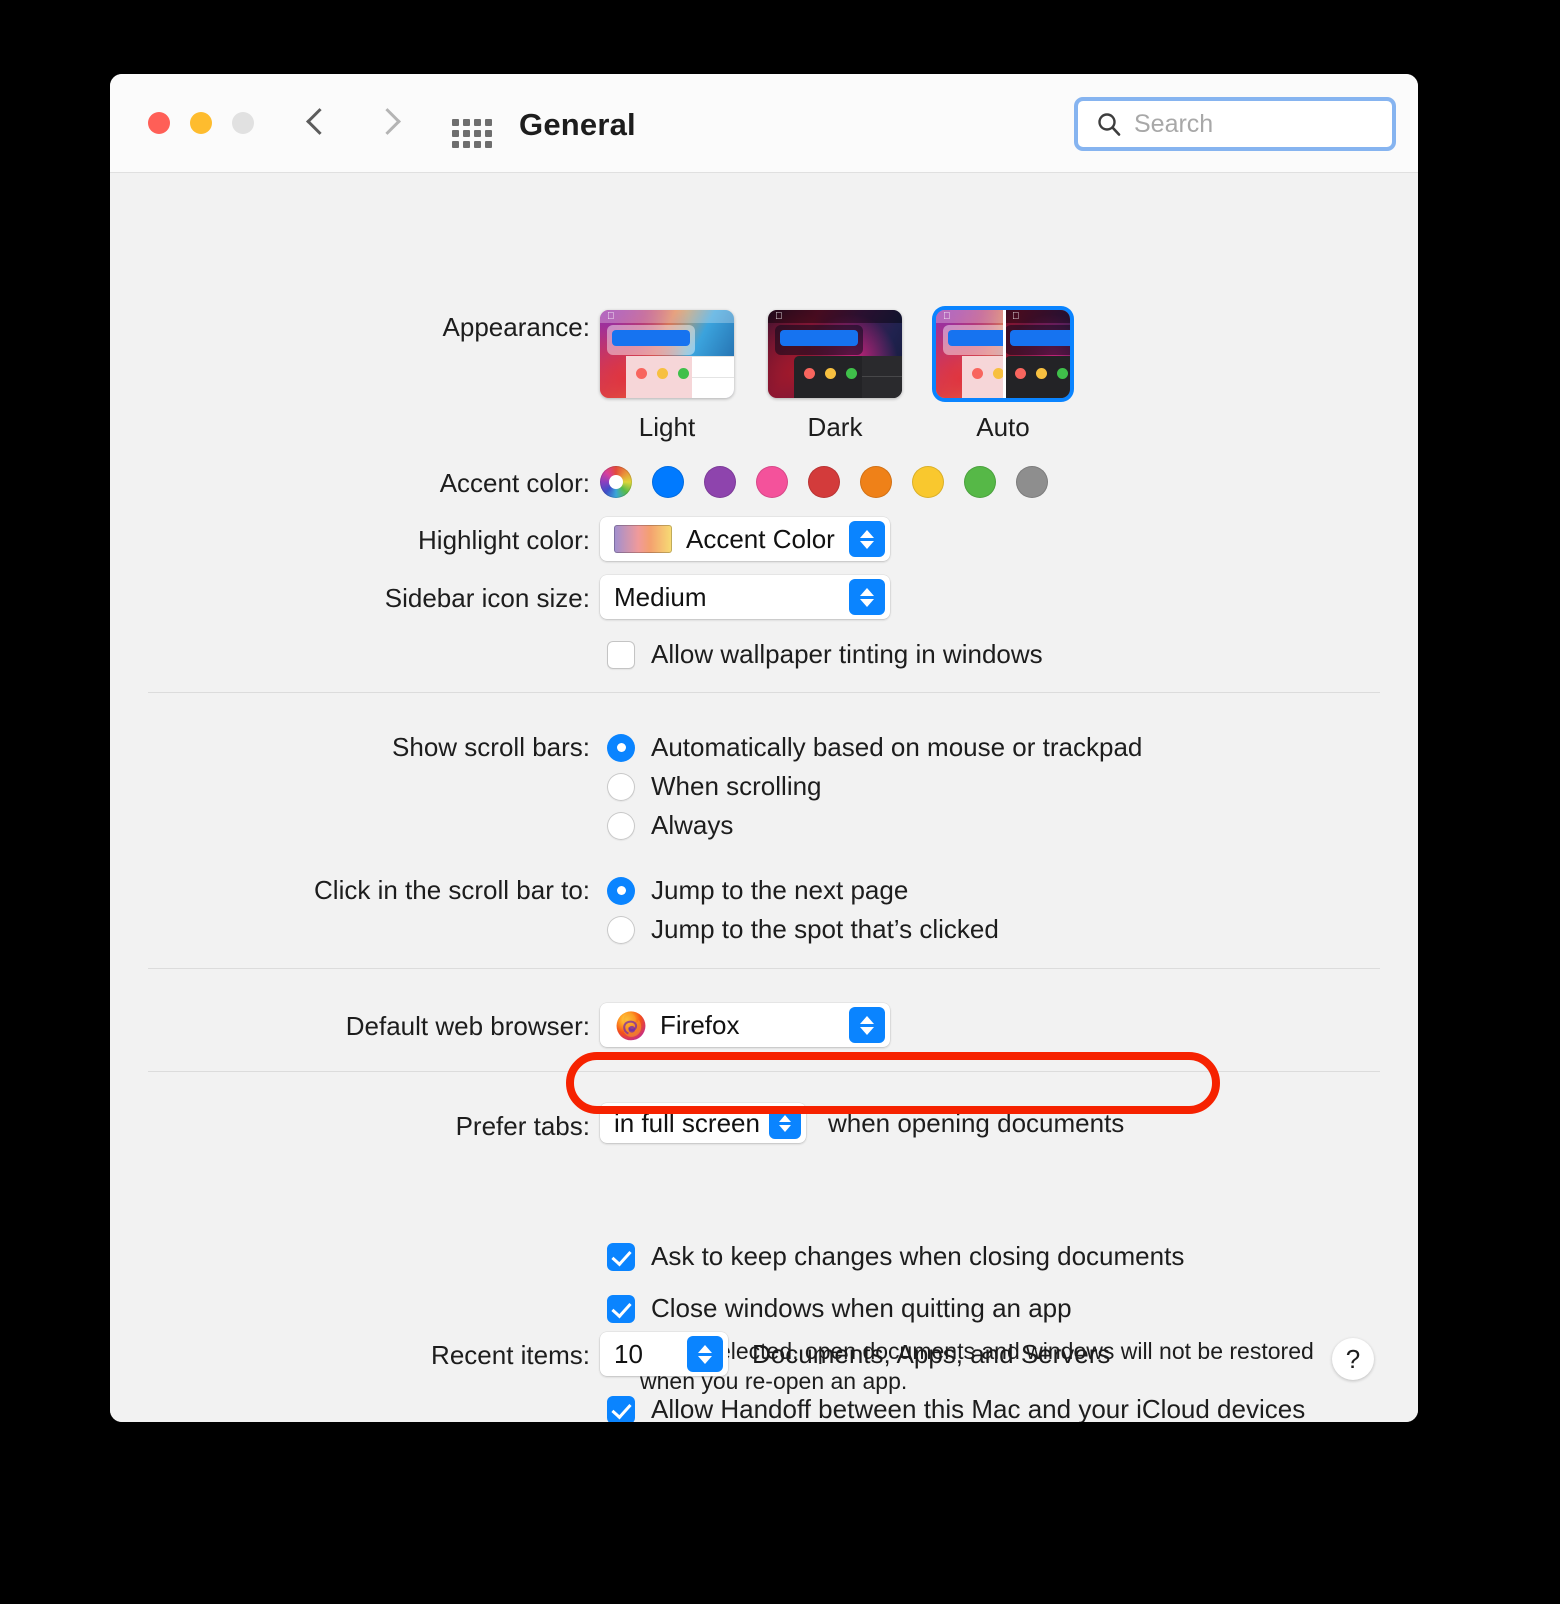 The image size is (1560, 1604). I want to click on highlight-color-select: Accent Color, so click(745, 539).